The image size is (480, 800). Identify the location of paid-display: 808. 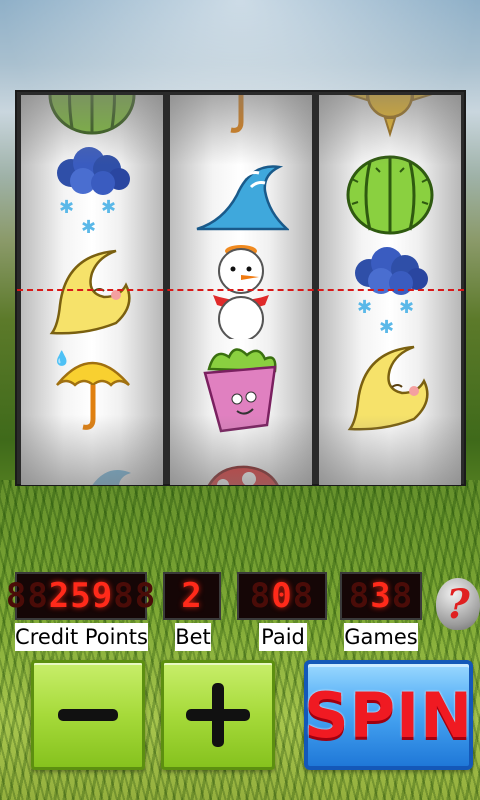
(282, 596).